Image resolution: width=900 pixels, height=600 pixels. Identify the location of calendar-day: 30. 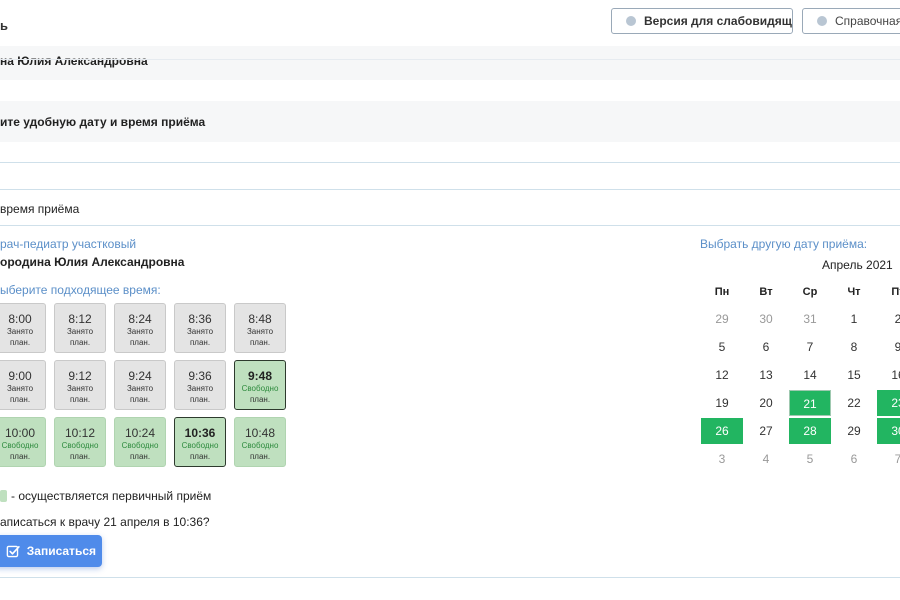
(888, 431).